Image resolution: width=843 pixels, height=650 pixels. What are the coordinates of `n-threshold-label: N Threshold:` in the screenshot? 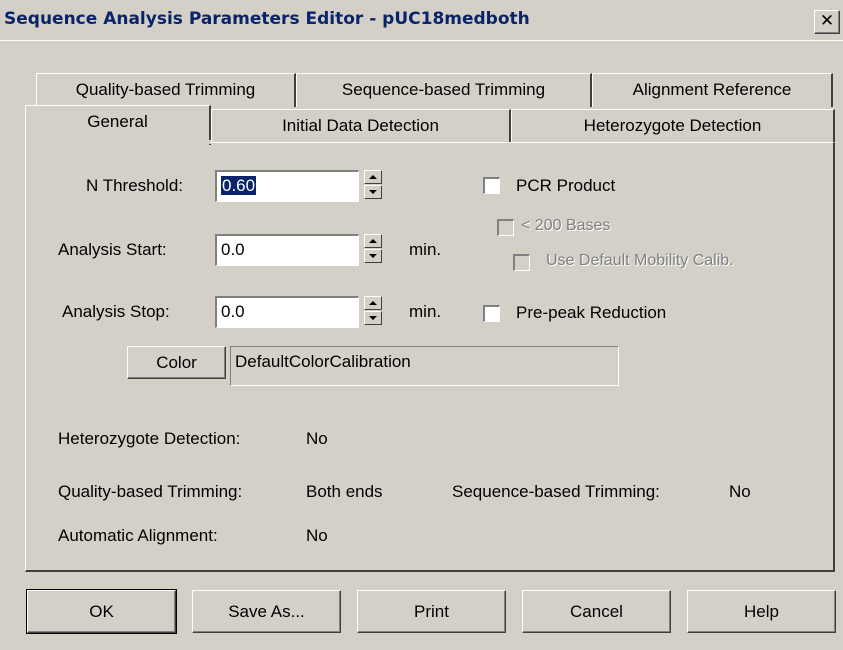 It's located at (135, 185).